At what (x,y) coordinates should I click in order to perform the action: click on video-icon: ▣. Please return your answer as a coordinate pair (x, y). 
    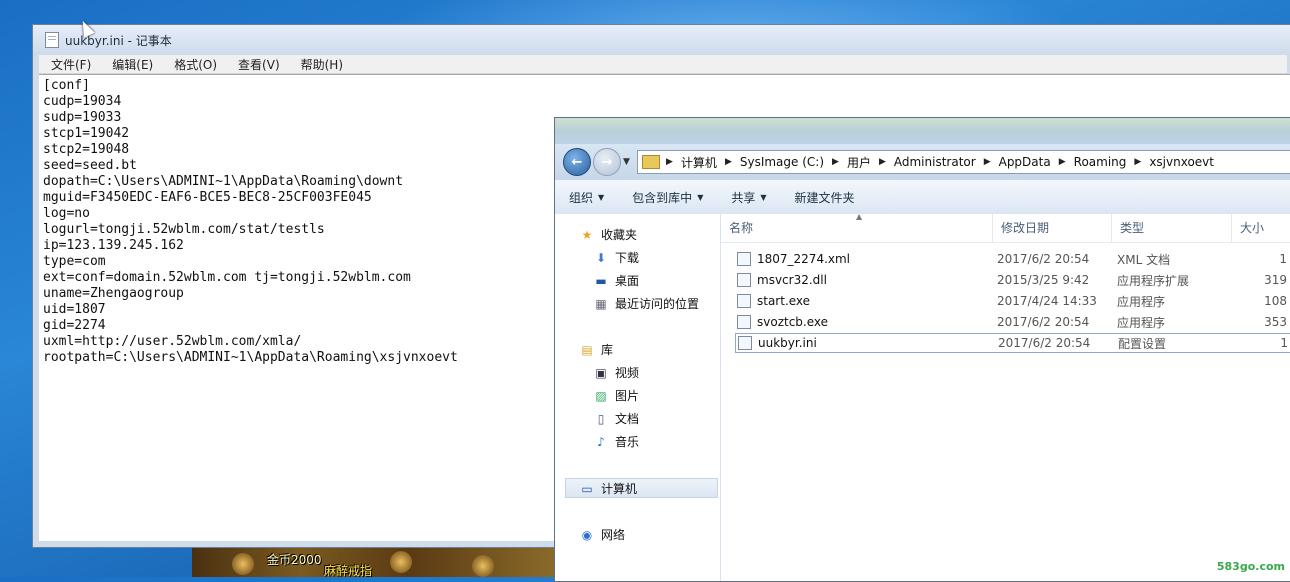
    Looking at the image, I should click on (601, 372).